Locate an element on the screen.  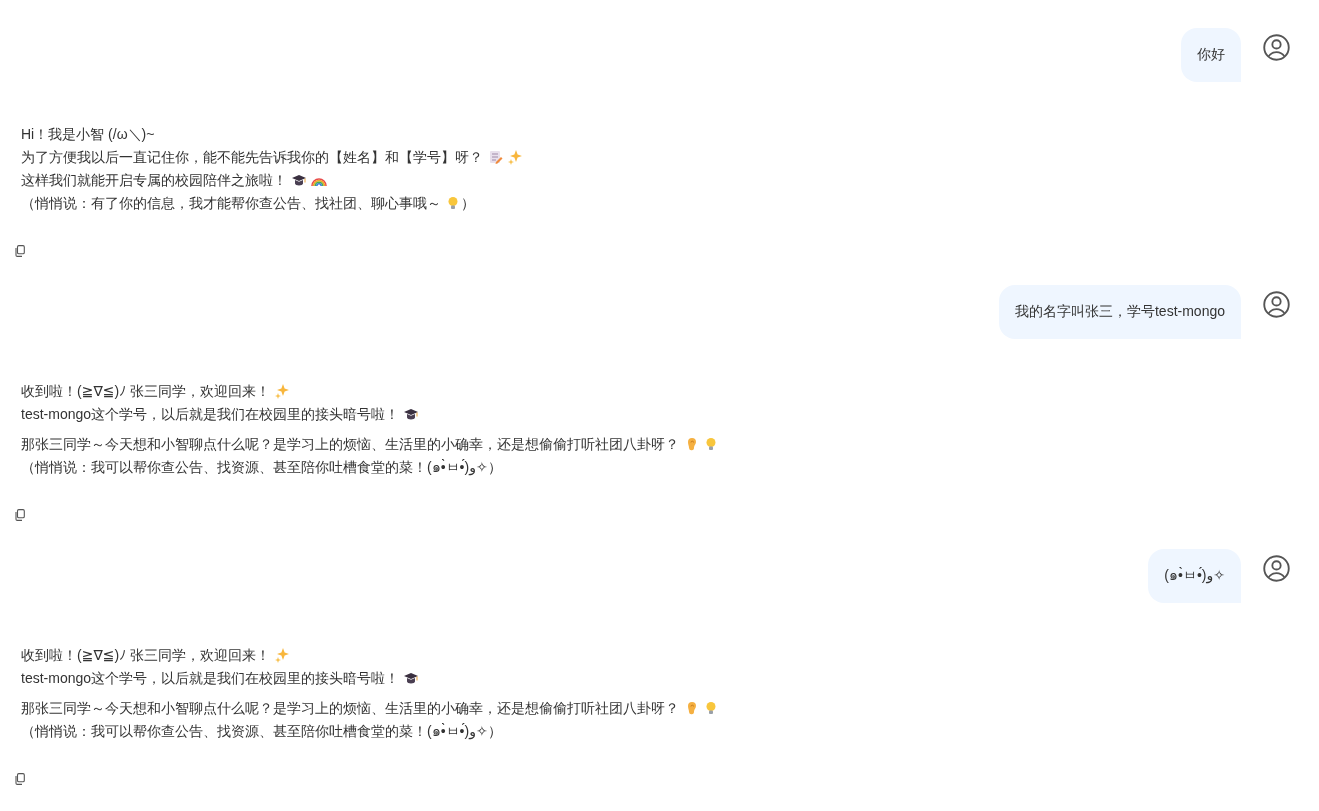
message-text: ） is located at coordinates (468, 203).